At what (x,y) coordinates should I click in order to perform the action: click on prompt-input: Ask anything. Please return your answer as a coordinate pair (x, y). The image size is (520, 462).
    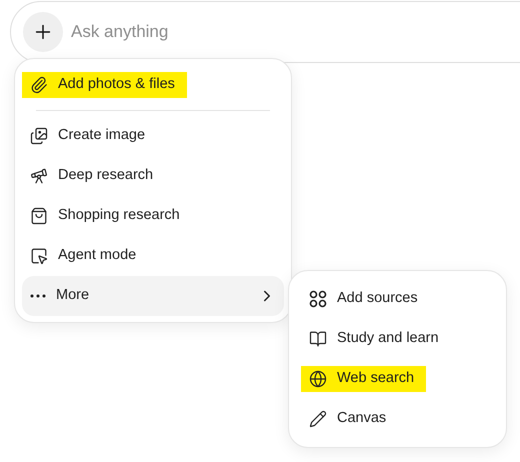
    Looking at the image, I should click on (221, 32).